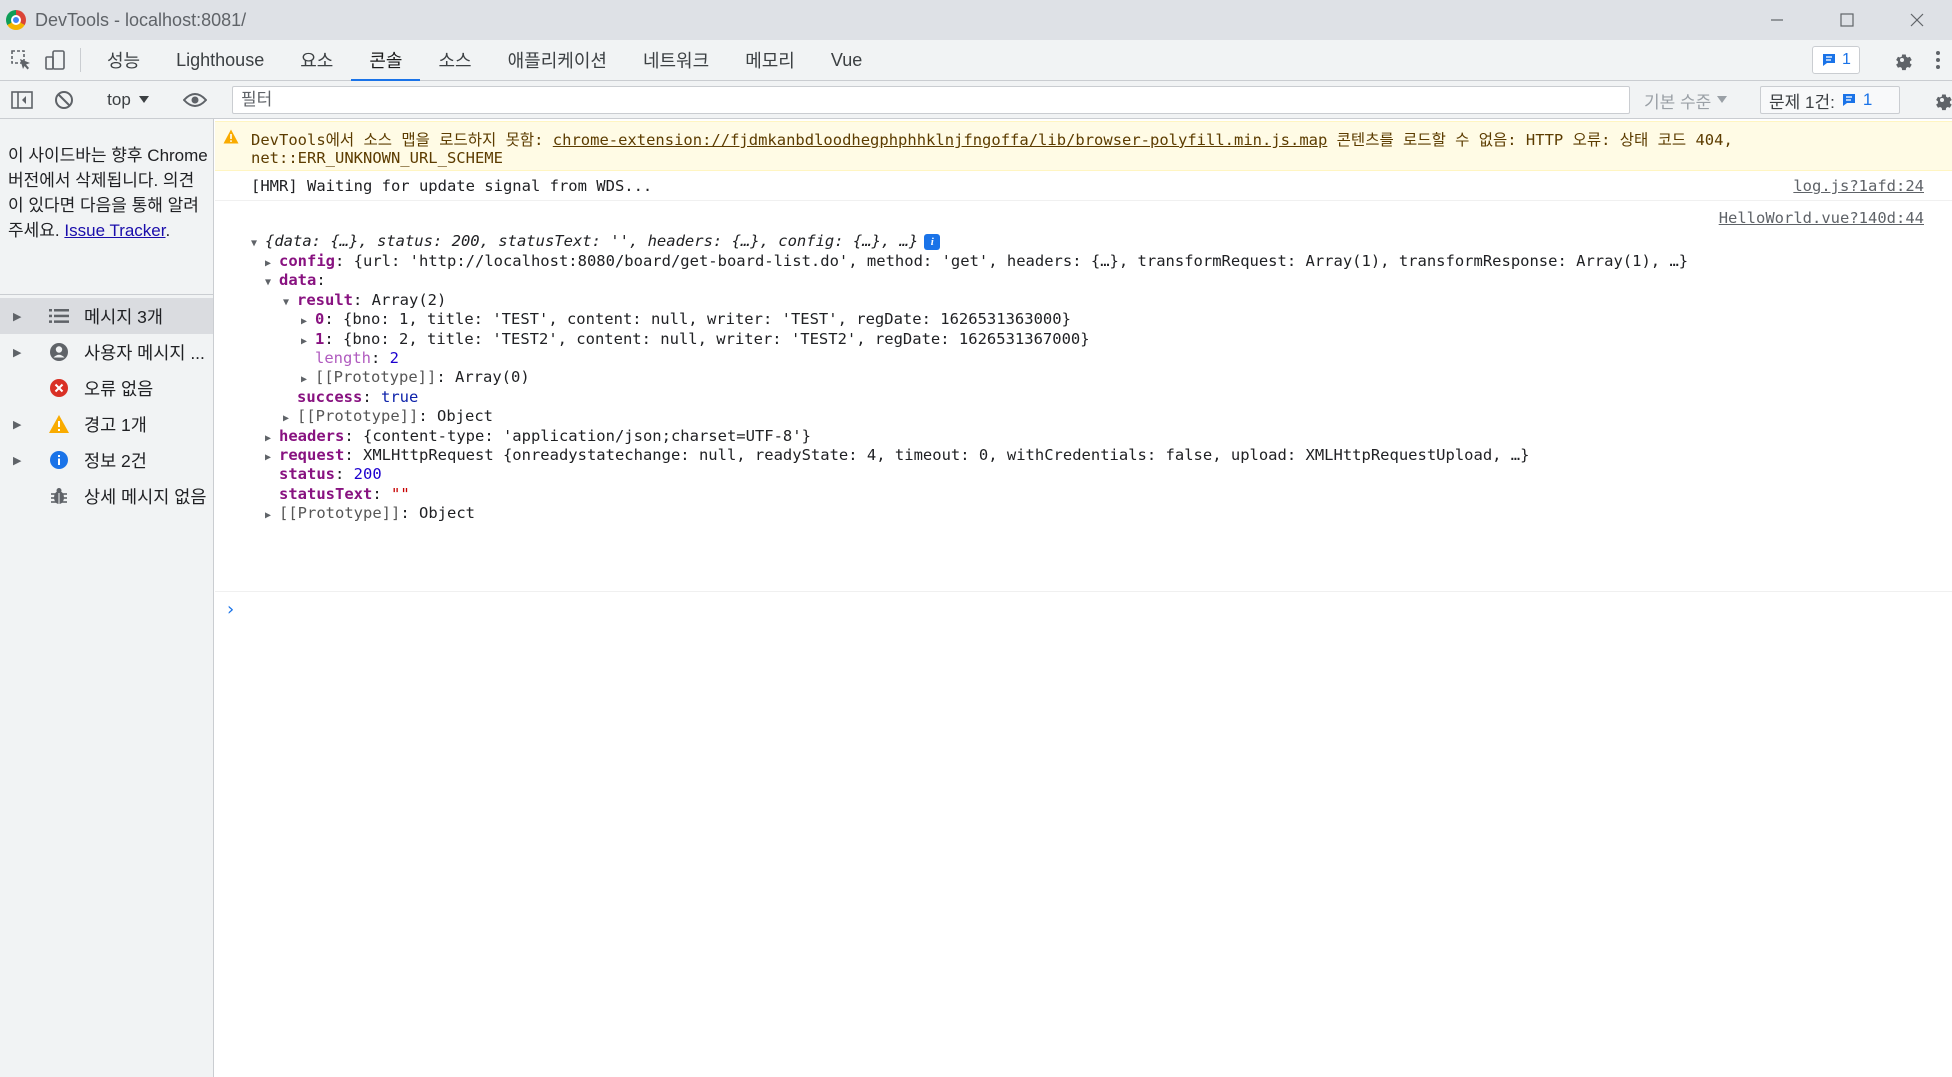 This screenshot has height=1077, width=1952. Describe the element at coordinates (230, 609) in the screenshot. I see `console-prompt: ›` at that location.